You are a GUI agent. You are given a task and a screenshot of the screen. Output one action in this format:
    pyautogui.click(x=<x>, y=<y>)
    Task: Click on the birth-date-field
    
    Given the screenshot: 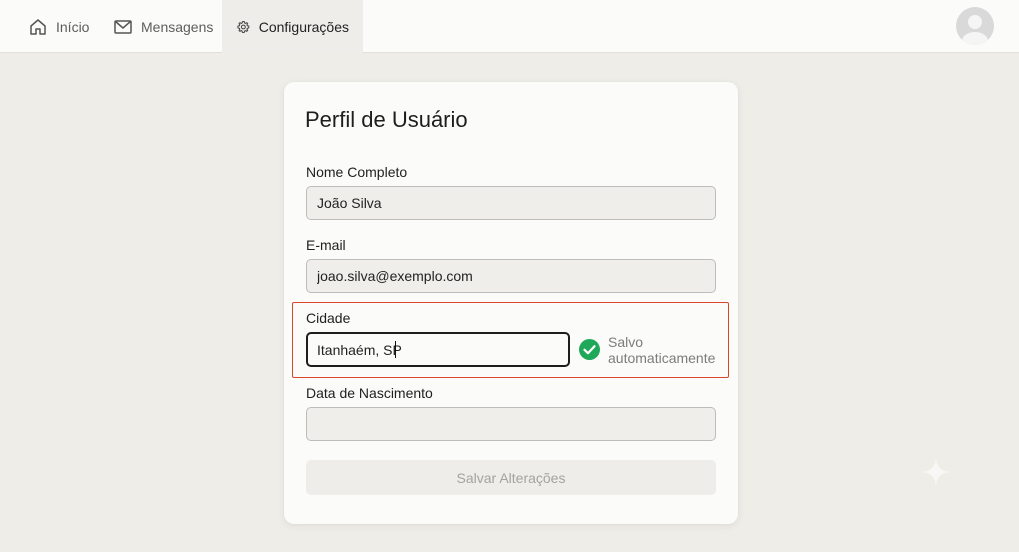 What is the action you would take?
    pyautogui.click(x=511, y=424)
    